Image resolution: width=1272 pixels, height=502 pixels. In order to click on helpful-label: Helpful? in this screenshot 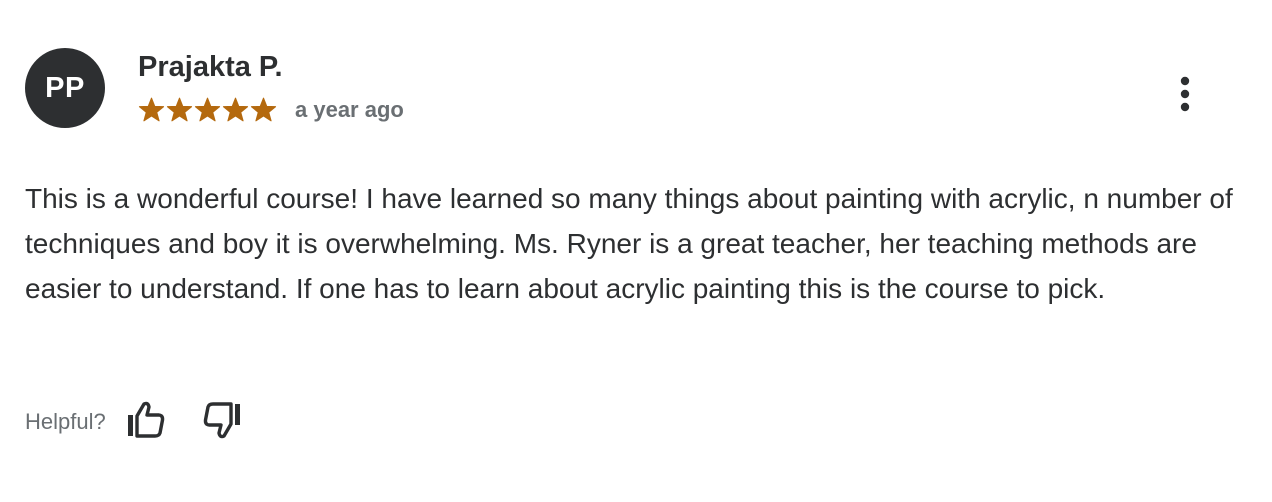, I will do `click(65, 421)`.